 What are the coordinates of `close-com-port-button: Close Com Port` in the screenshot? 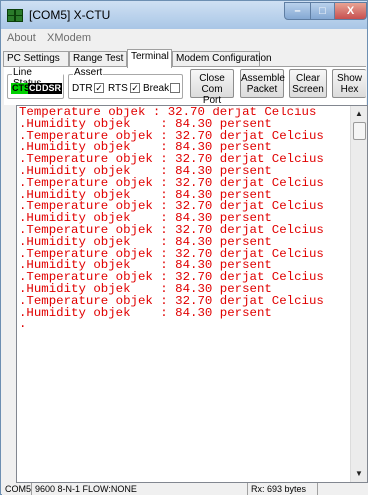 It's located at (212, 87).